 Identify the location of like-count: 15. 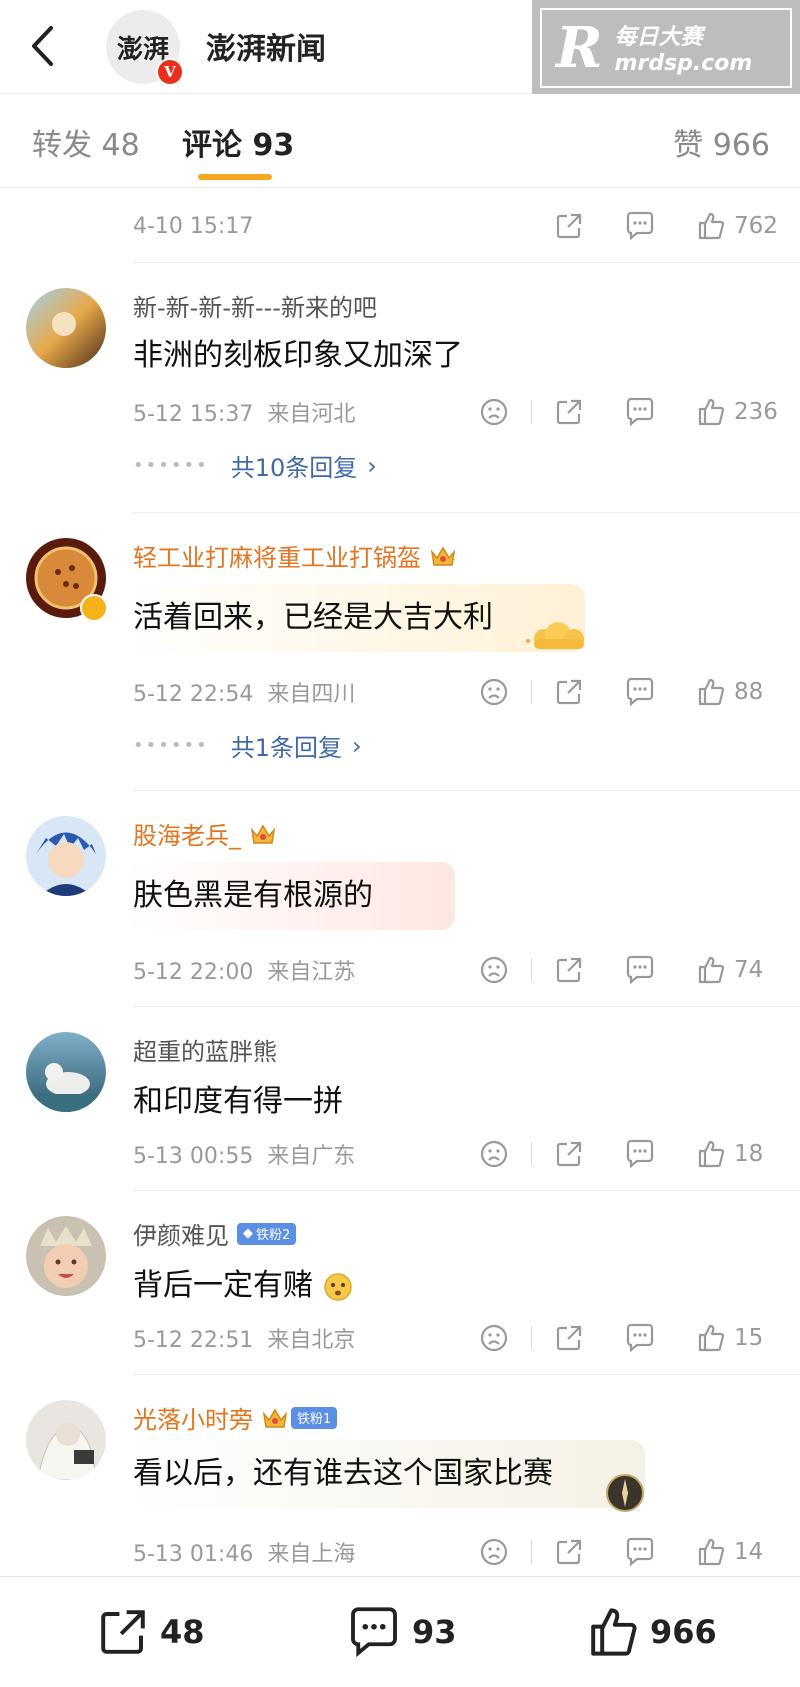
(749, 1338).